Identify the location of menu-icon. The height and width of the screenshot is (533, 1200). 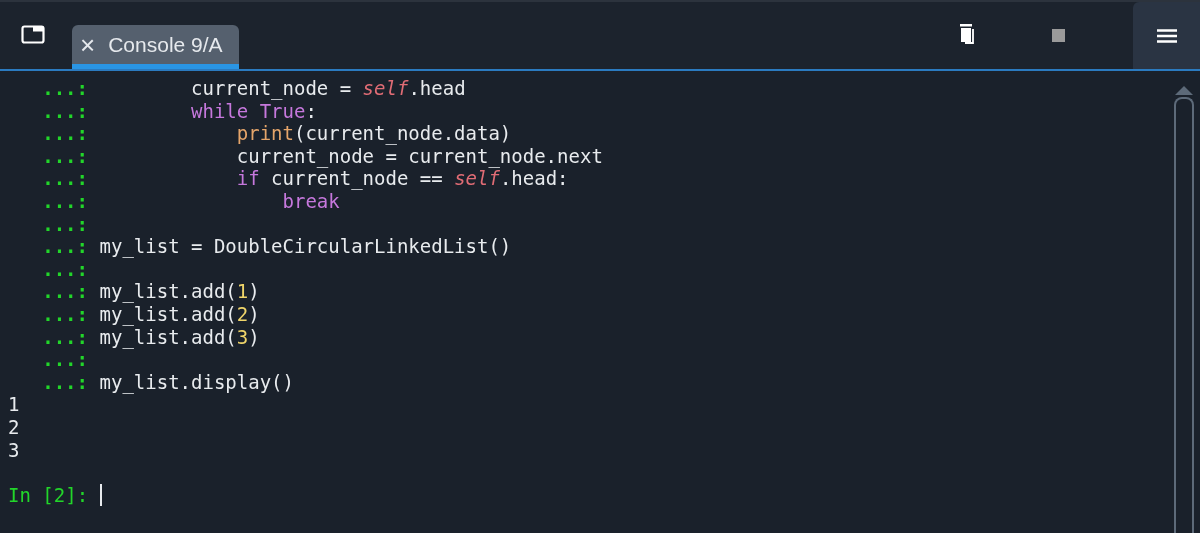
(1166, 35).